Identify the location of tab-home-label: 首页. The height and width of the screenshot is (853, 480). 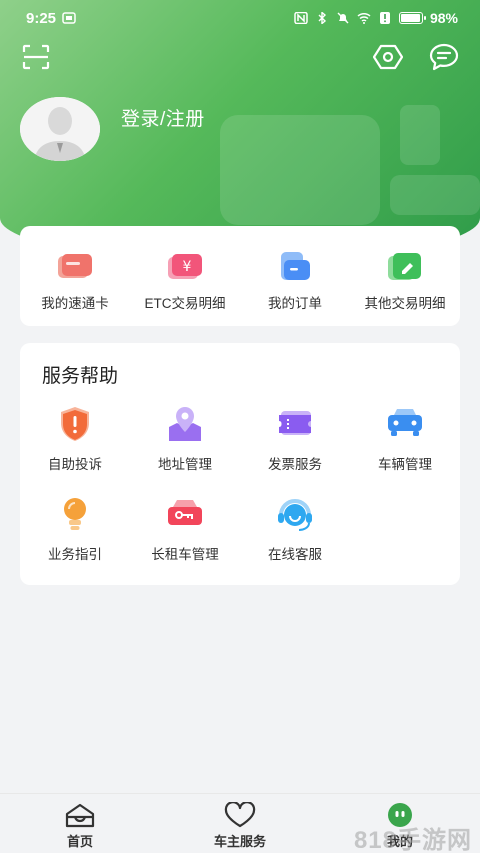
(79, 841).